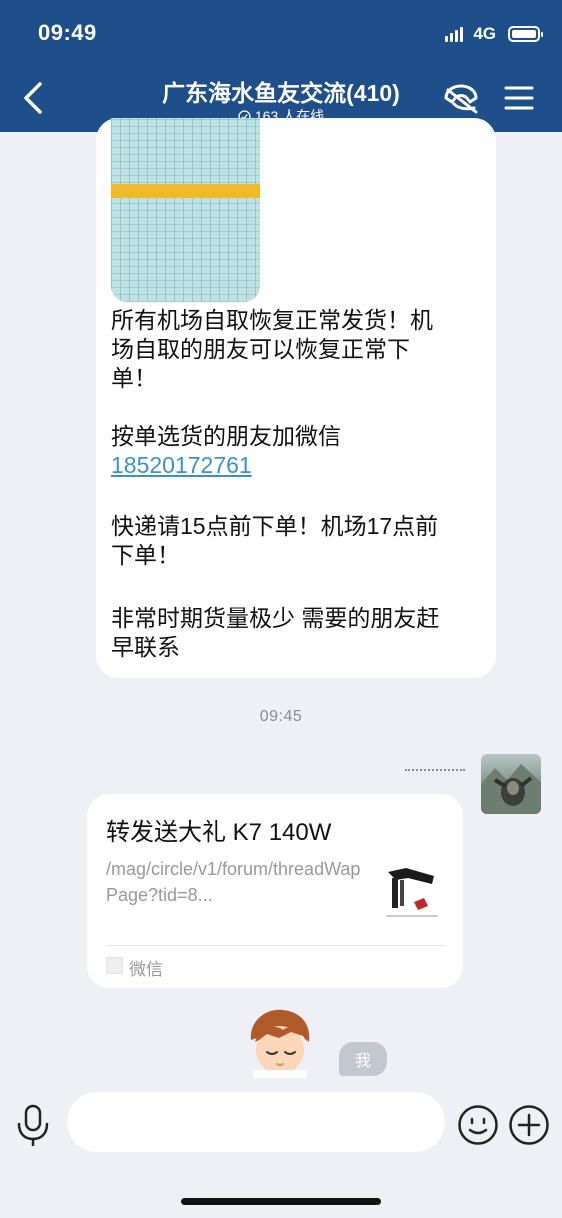 The width and height of the screenshot is (562, 1218). What do you see at coordinates (219, 832) in the screenshot?
I see `card-title: 转发送大礼 K7 140W` at bounding box center [219, 832].